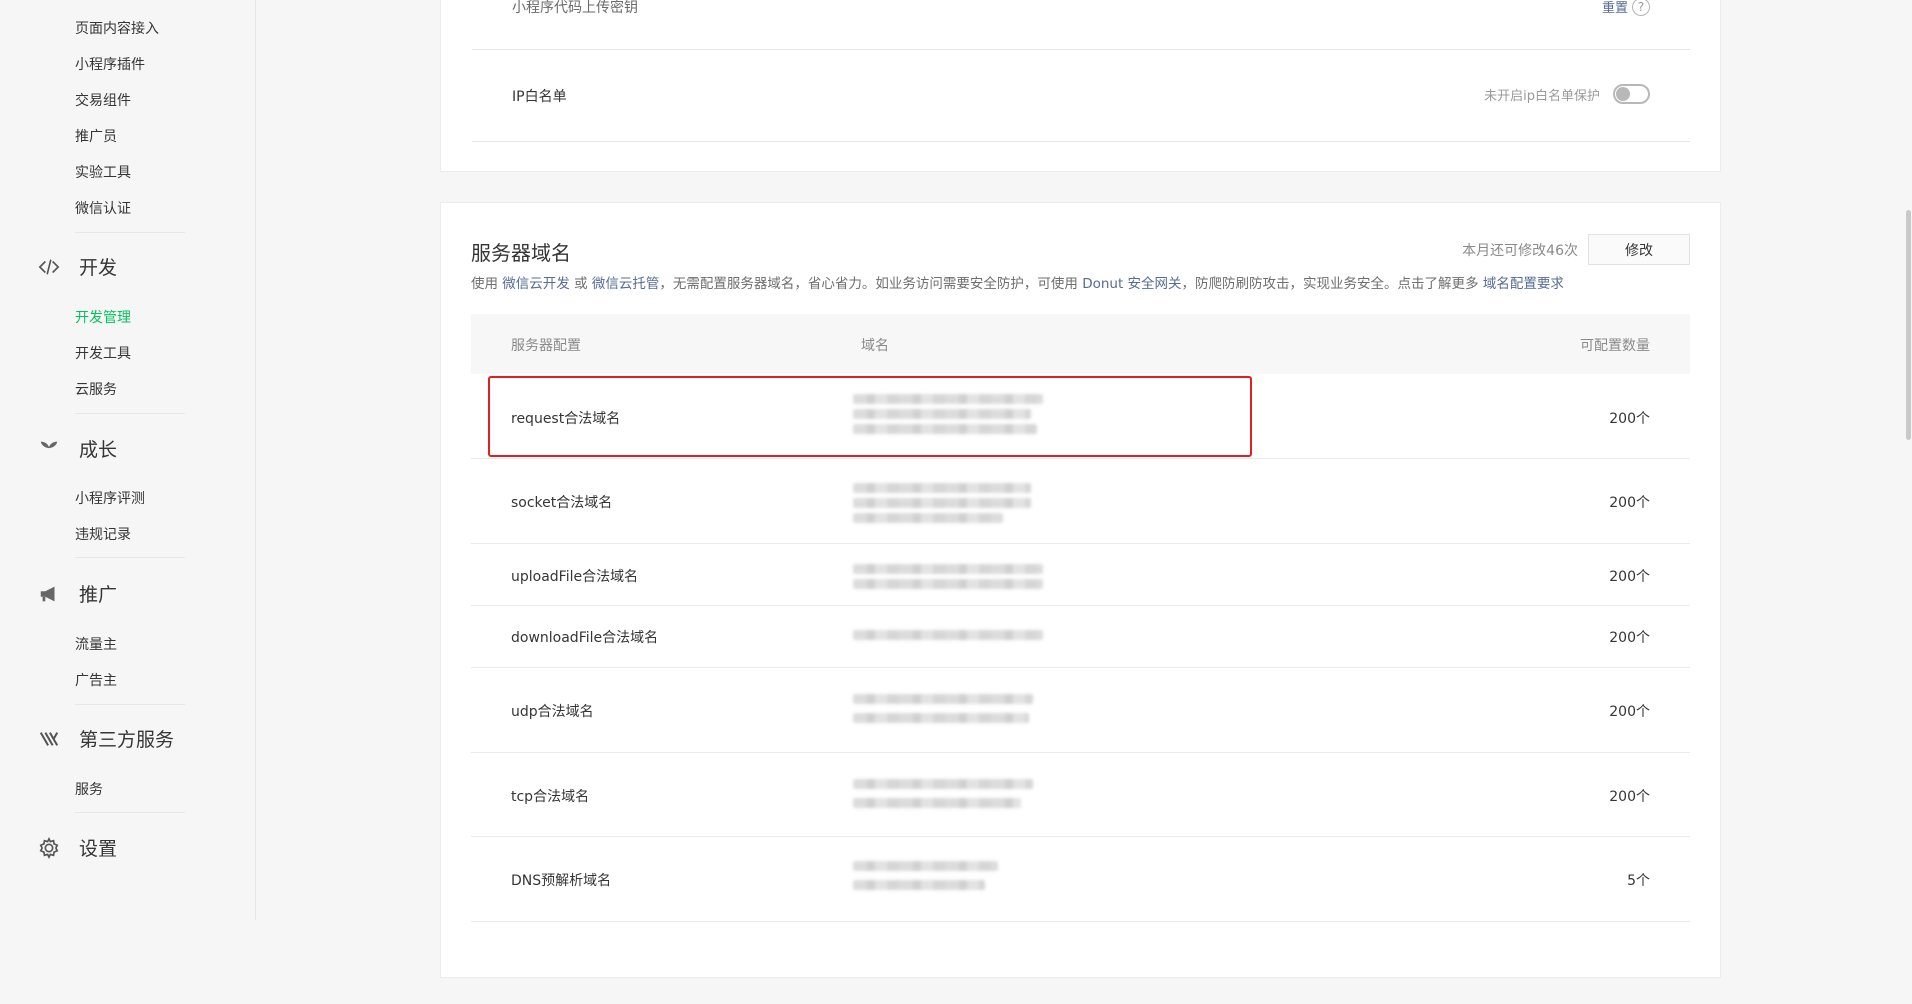 The height and width of the screenshot is (1004, 1912). I want to click on sidebar-item-cloud-service: 云服务, so click(96, 389).